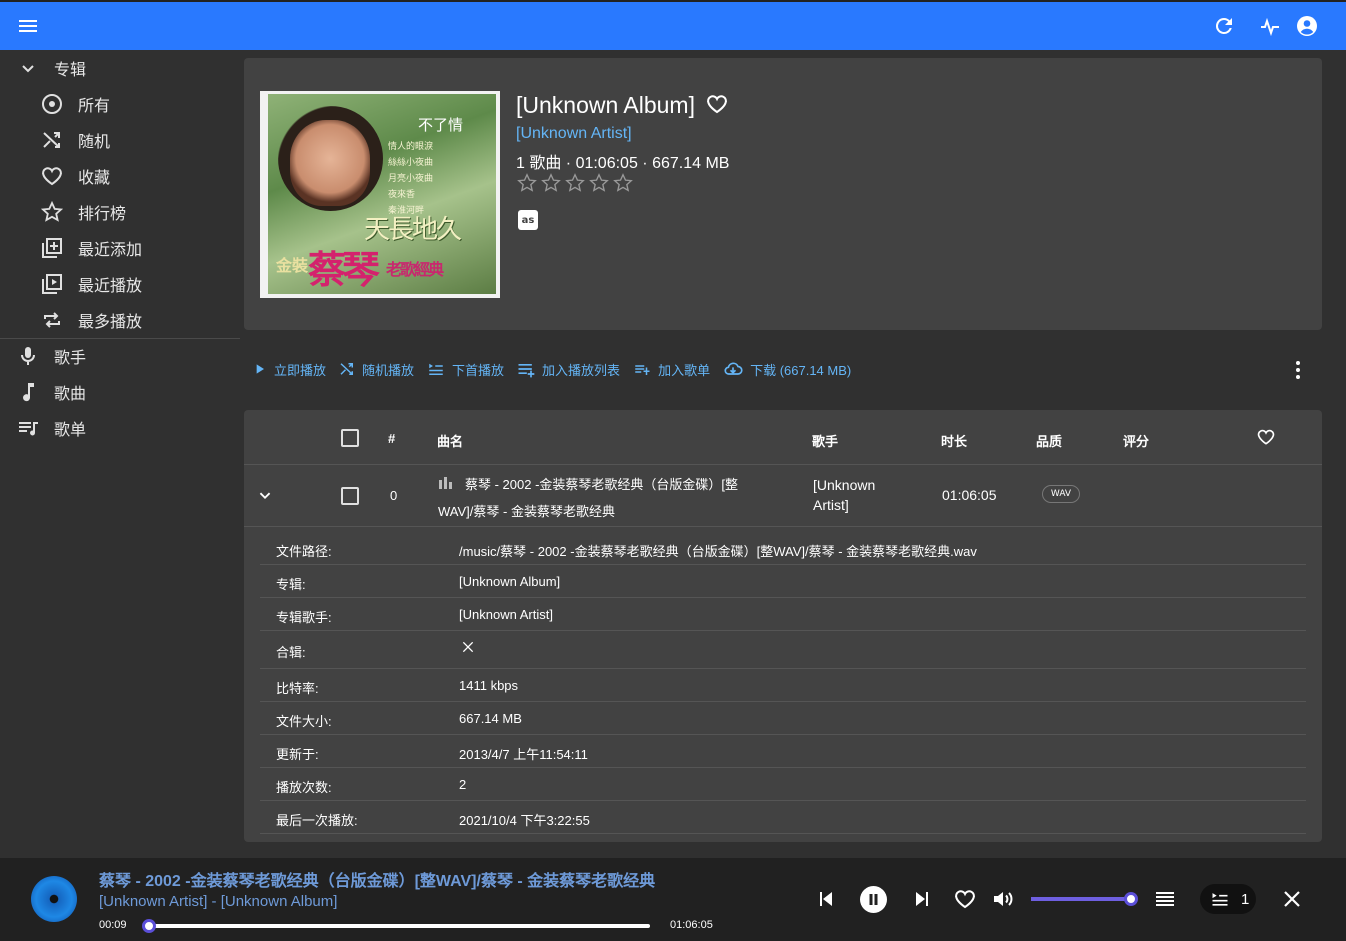 The image size is (1346, 941). What do you see at coordinates (70, 394) in the screenshot?
I see `sidebar-item-label: 歌曲` at bounding box center [70, 394].